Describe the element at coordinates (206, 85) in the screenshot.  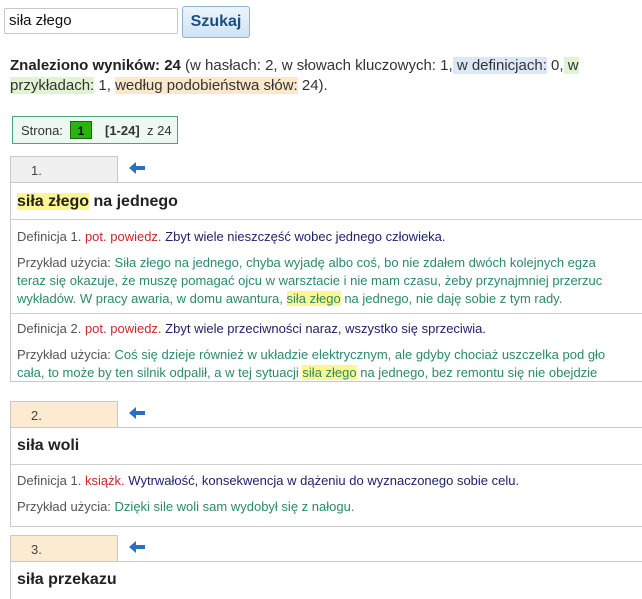
I see `similarity-filter: według podobieństwa słów:` at that location.